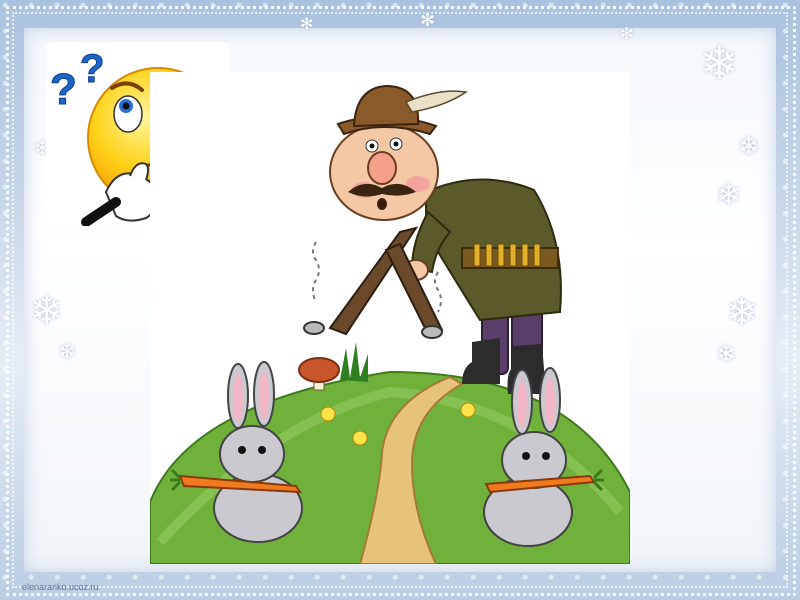 The width and height of the screenshot is (800, 600). I want to click on watermark-text: elenaranko.ucoz.ru, so click(60, 587).